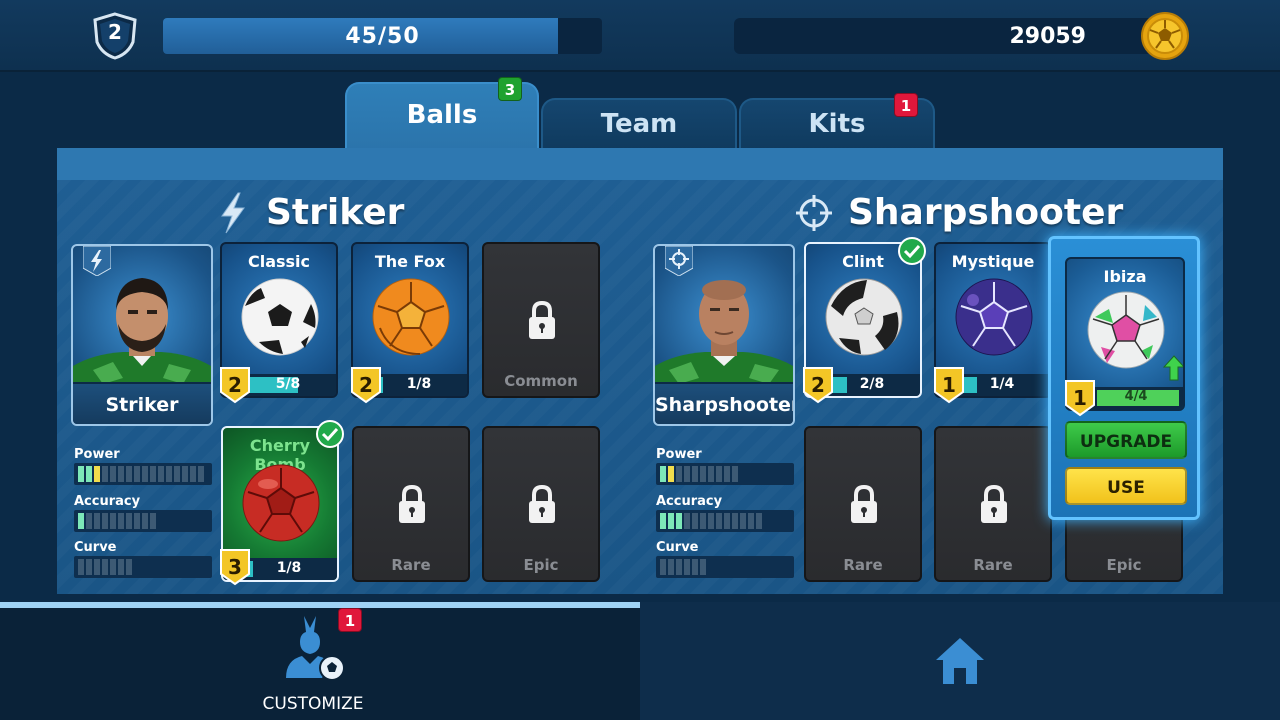 The height and width of the screenshot is (720, 1280). Describe the element at coordinates (872, 384) in the screenshot. I see `ball-progress-text: 2/8` at that location.